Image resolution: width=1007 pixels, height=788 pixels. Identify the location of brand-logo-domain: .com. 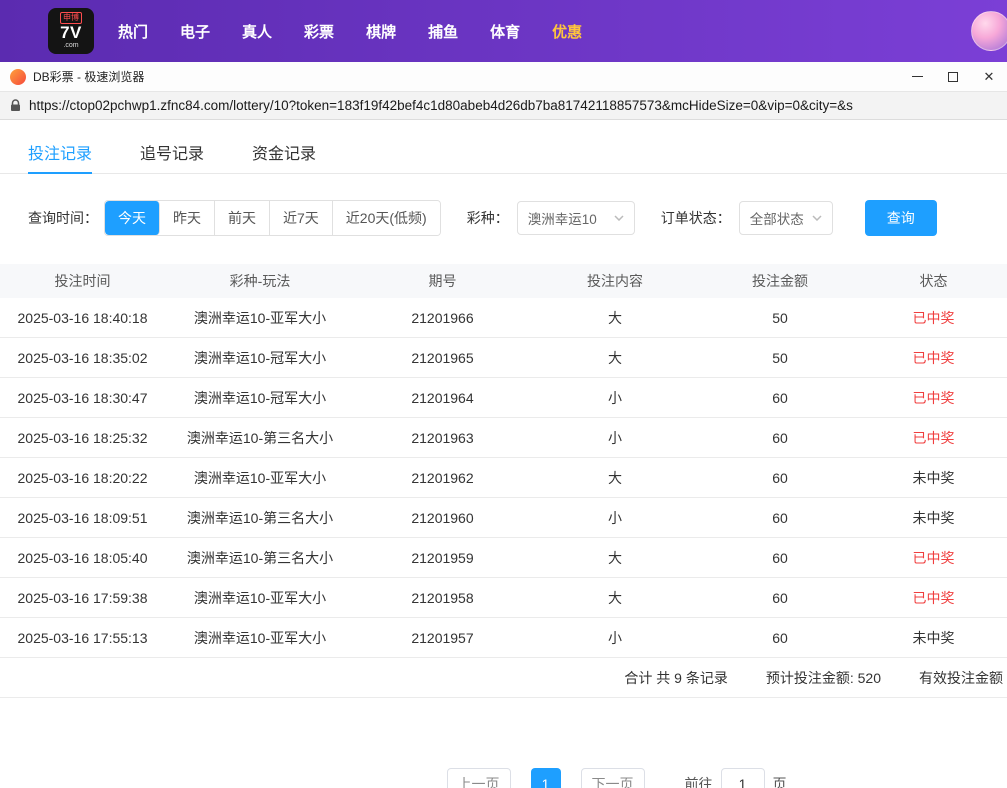
(71, 45).